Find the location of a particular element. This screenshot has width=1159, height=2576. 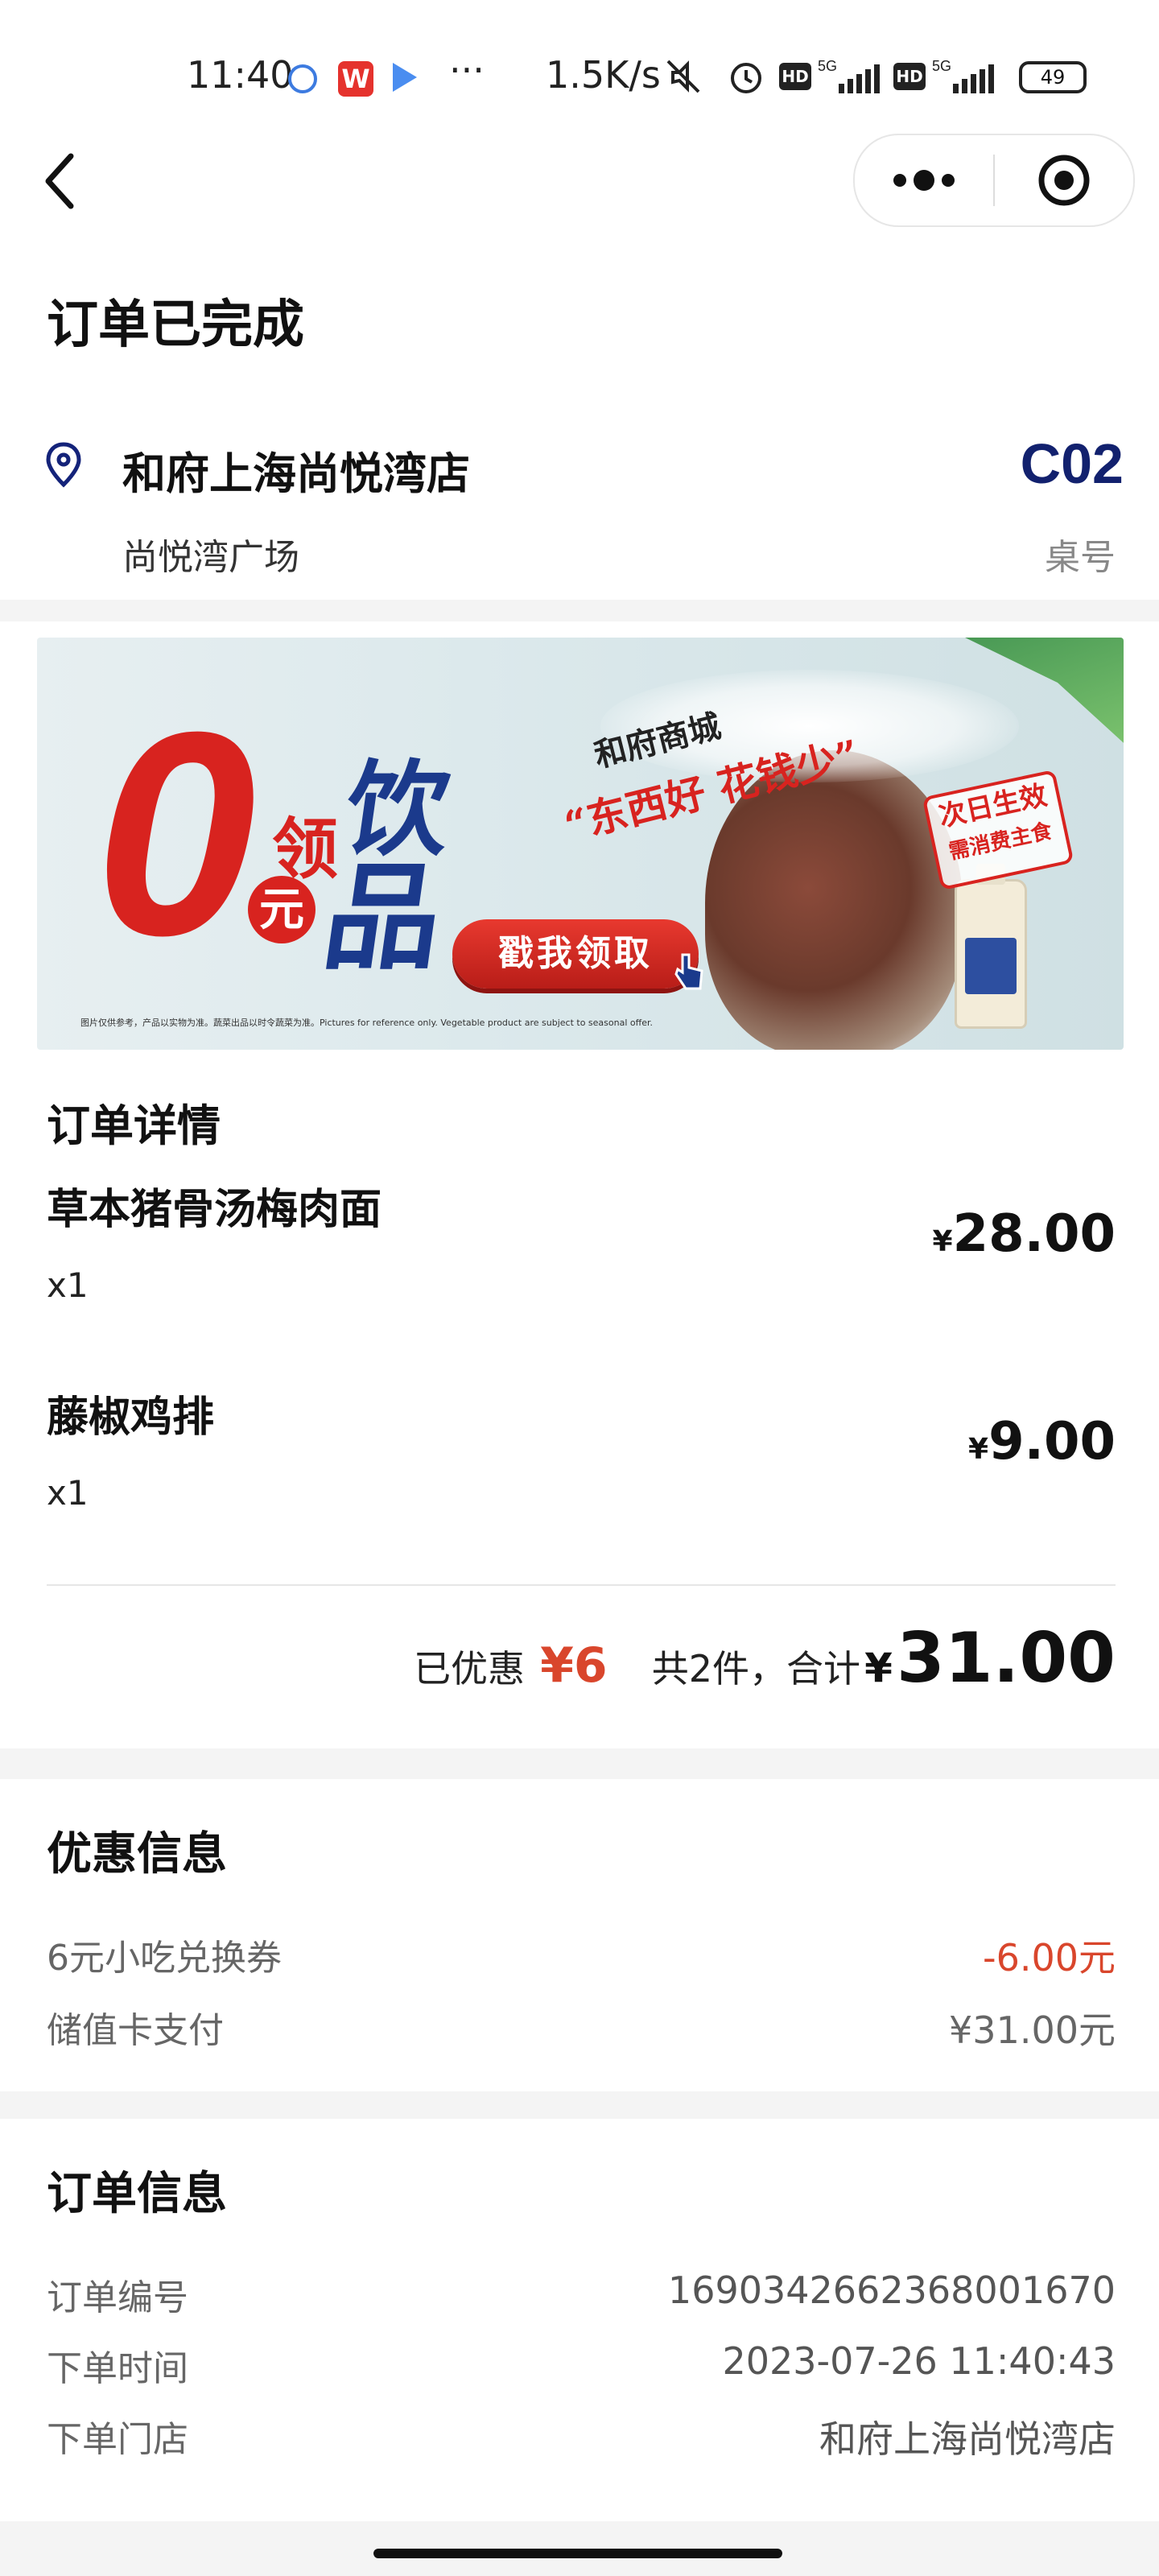

close-miniprogram-button is located at coordinates (1064, 180).